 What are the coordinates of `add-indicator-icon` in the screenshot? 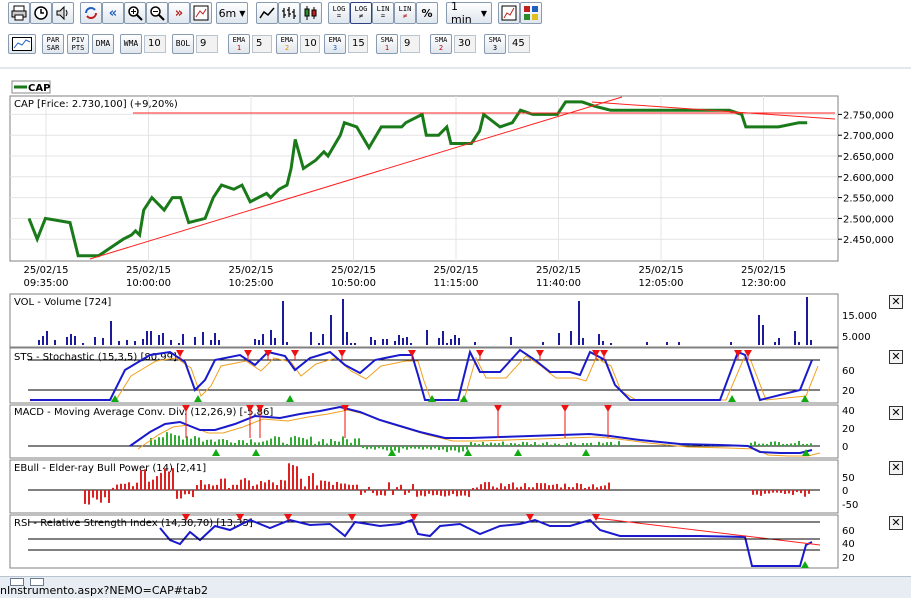 It's located at (22, 44).